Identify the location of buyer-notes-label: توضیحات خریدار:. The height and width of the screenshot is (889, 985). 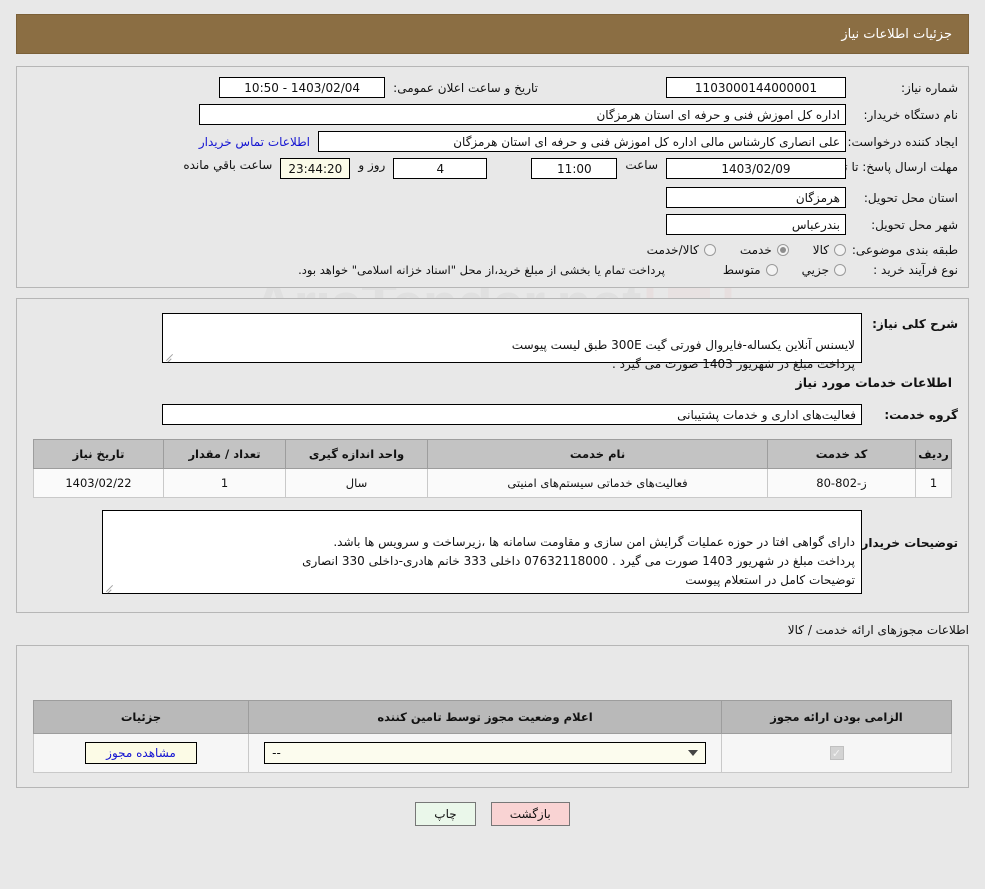
(907, 543).